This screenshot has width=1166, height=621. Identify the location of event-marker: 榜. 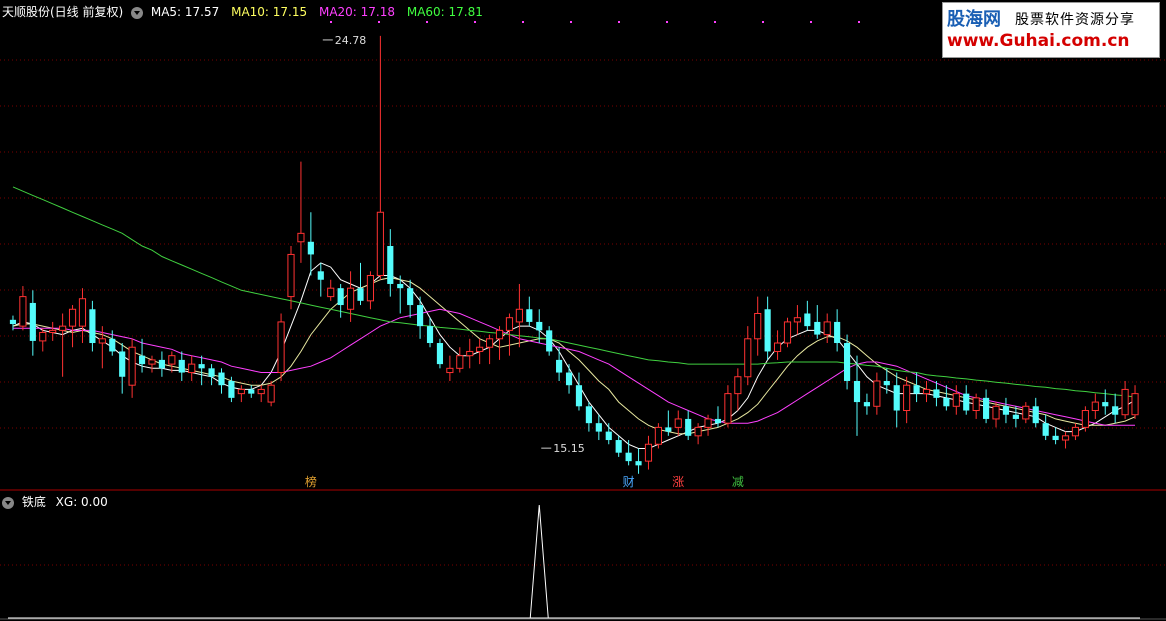
(311, 481).